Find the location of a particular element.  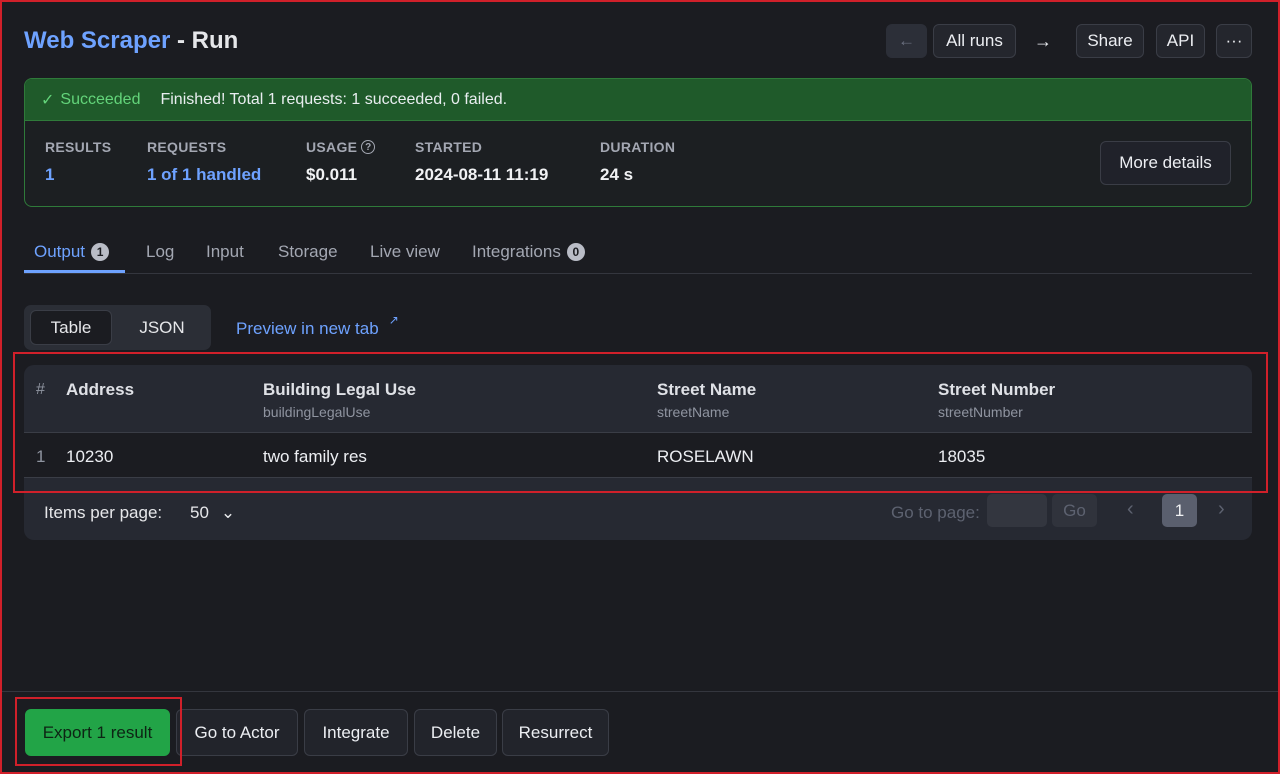

delete-button: Delete is located at coordinates (455, 732).